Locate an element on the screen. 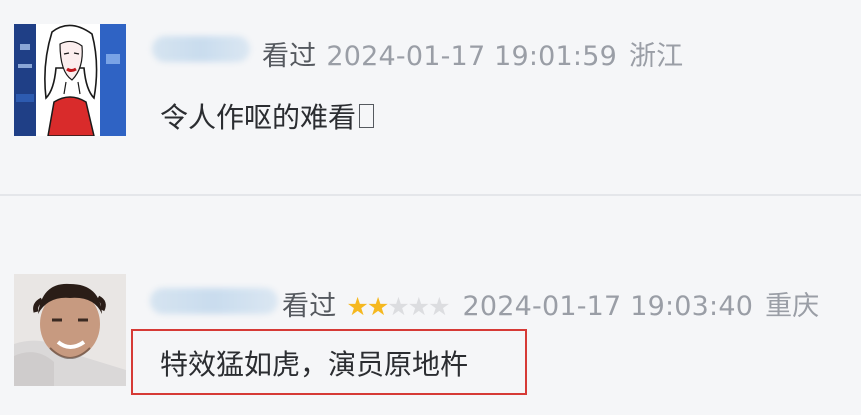 This screenshot has width=861, height=415. comment-meta: 看过 ★★★★★ 2024-01-17 19:03:40 重庆 is located at coordinates (550, 303).